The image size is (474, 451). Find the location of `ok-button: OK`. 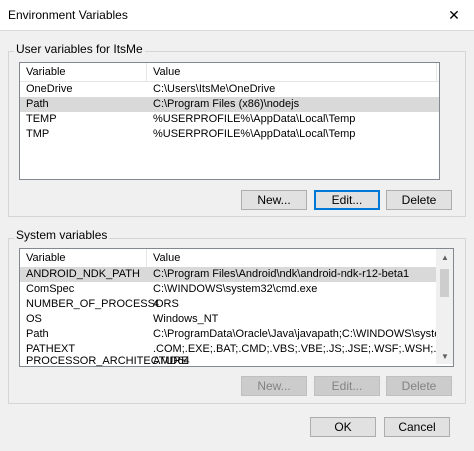

ok-button: OK is located at coordinates (343, 427).